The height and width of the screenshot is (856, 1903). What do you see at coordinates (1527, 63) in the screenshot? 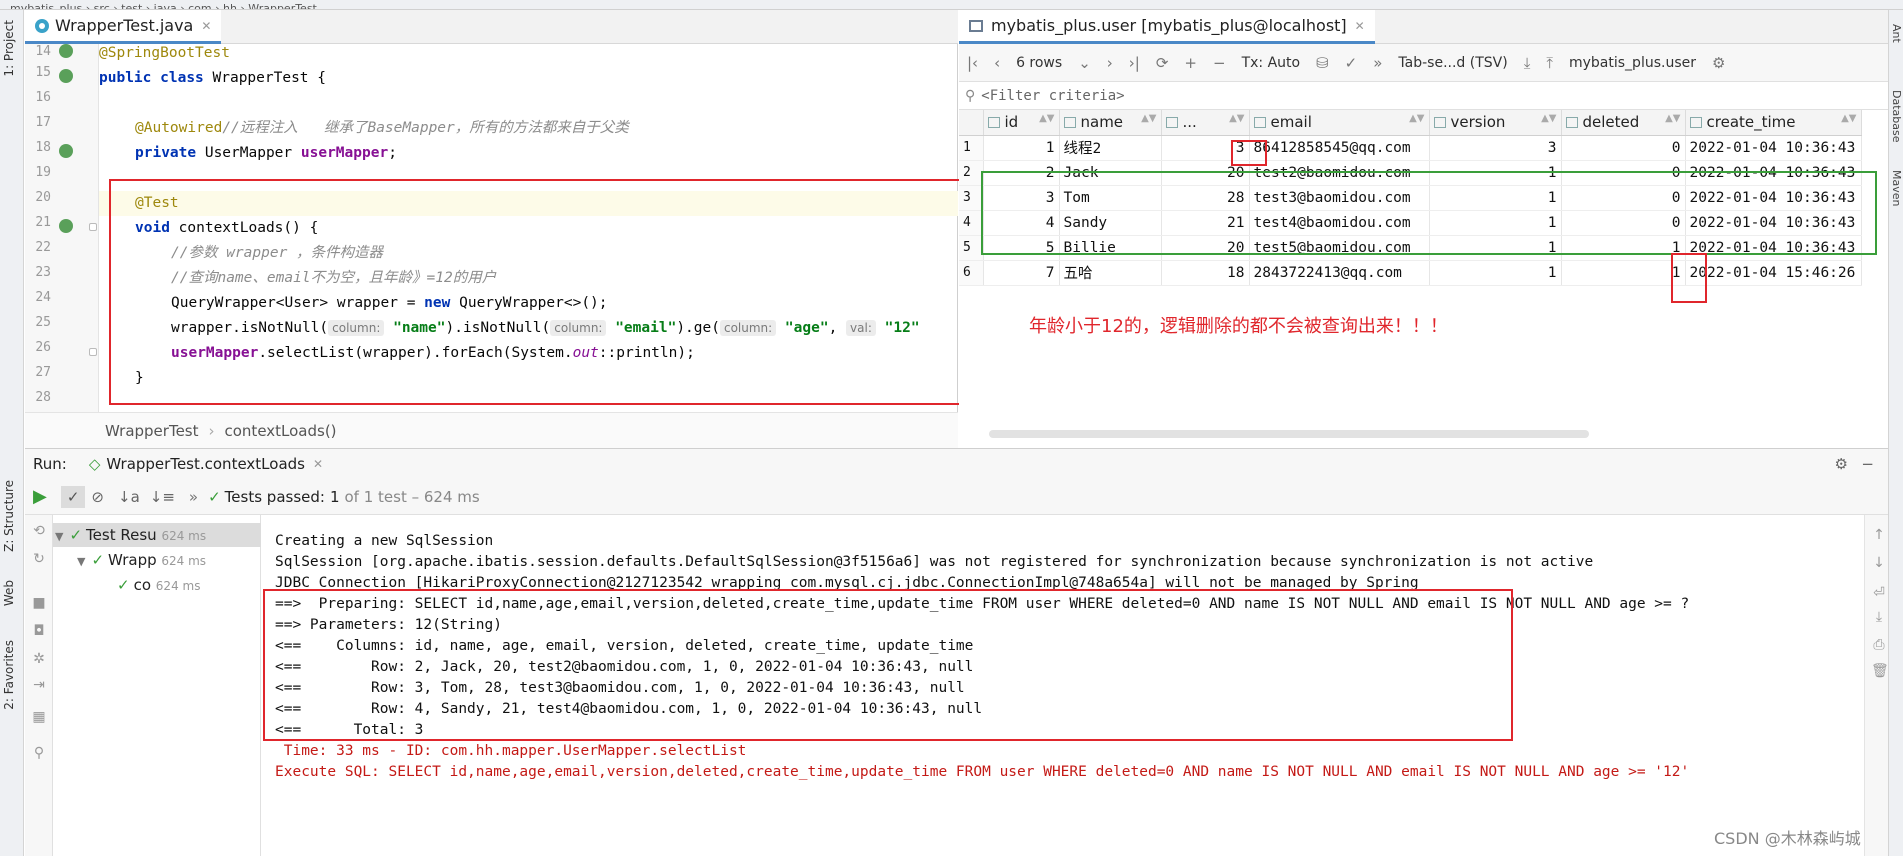
I see `download-icon: ⤓` at bounding box center [1527, 63].